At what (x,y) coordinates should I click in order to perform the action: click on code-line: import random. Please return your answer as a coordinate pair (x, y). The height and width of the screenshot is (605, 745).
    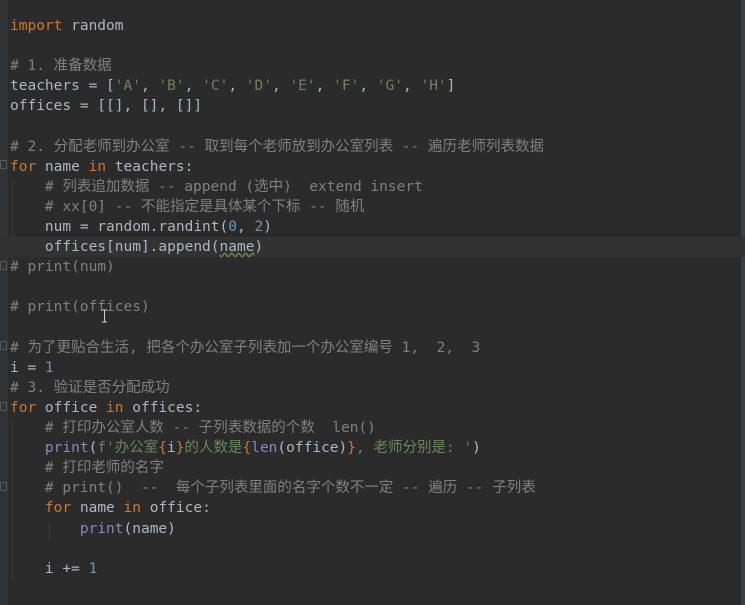
    Looking at the image, I should click on (67, 26).